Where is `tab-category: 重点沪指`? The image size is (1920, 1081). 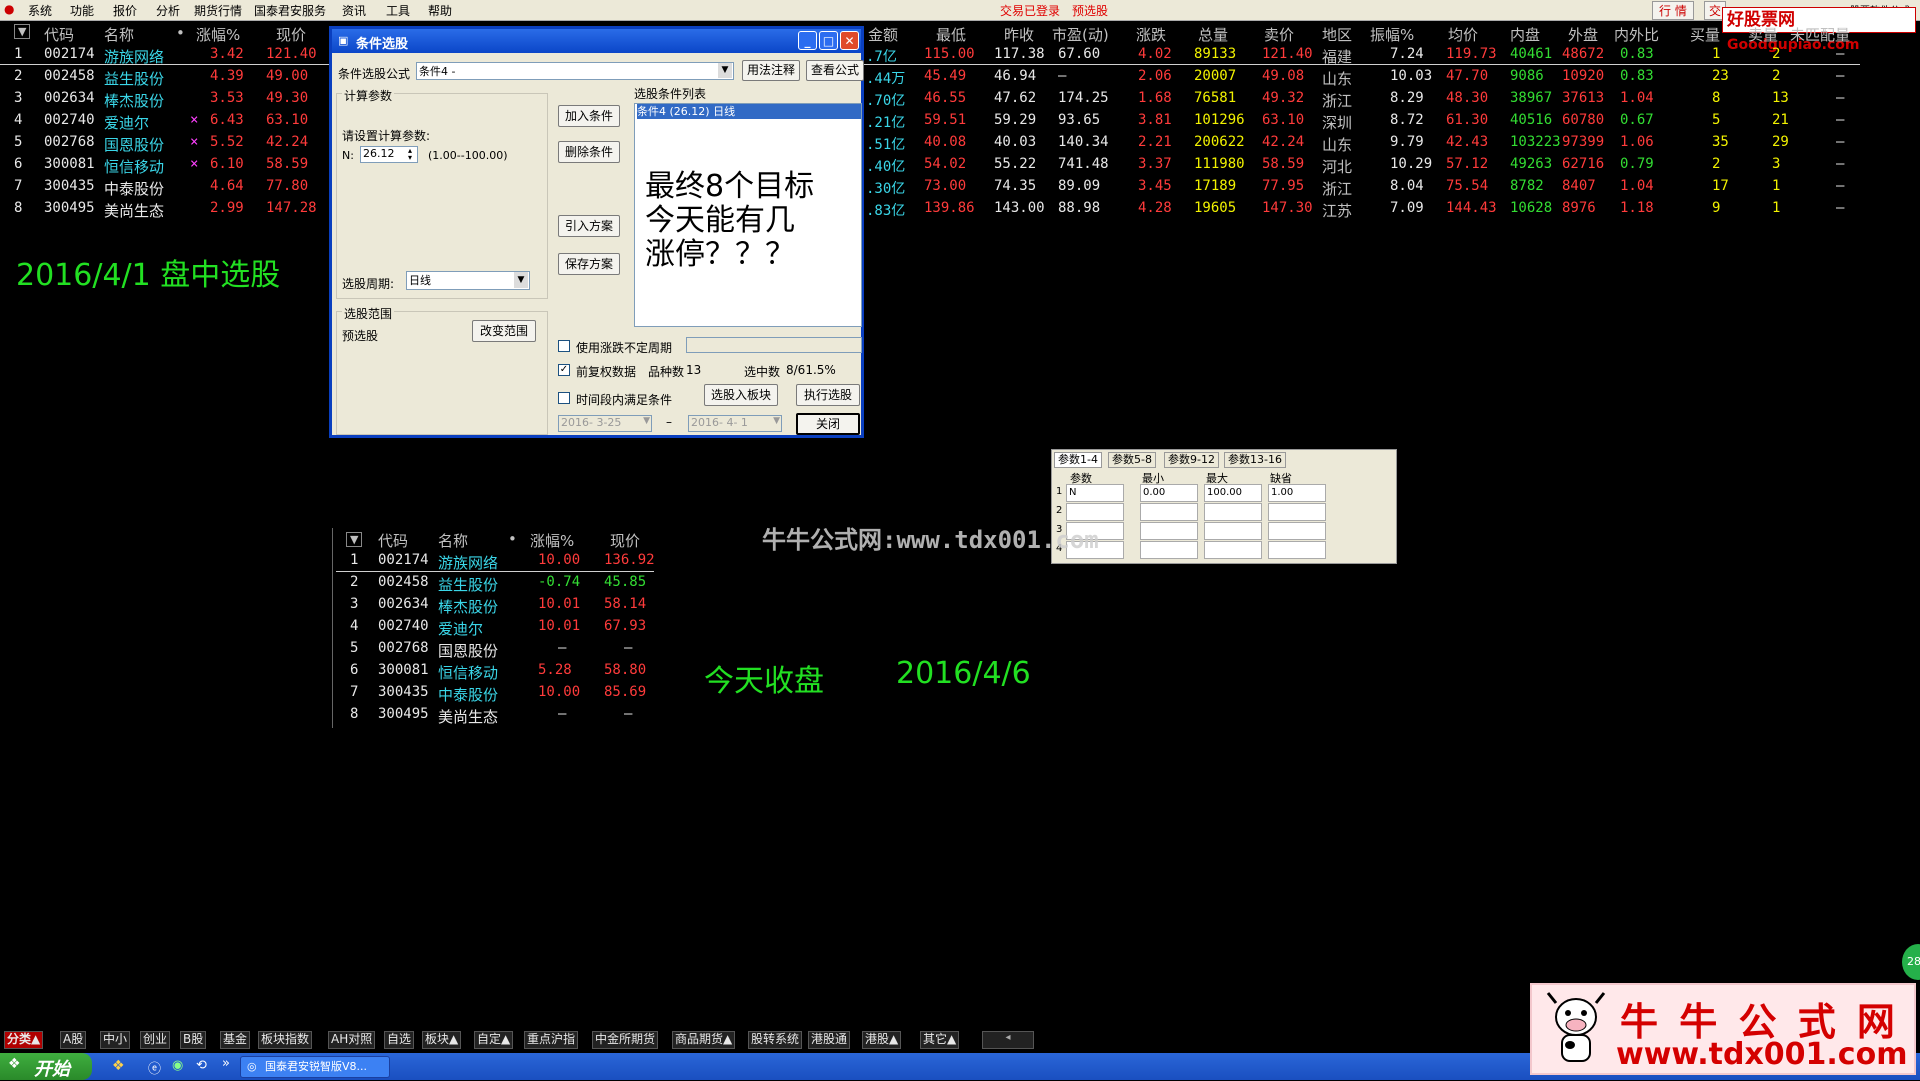 tab-category: 重点沪指 is located at coordinates (551, 1040).